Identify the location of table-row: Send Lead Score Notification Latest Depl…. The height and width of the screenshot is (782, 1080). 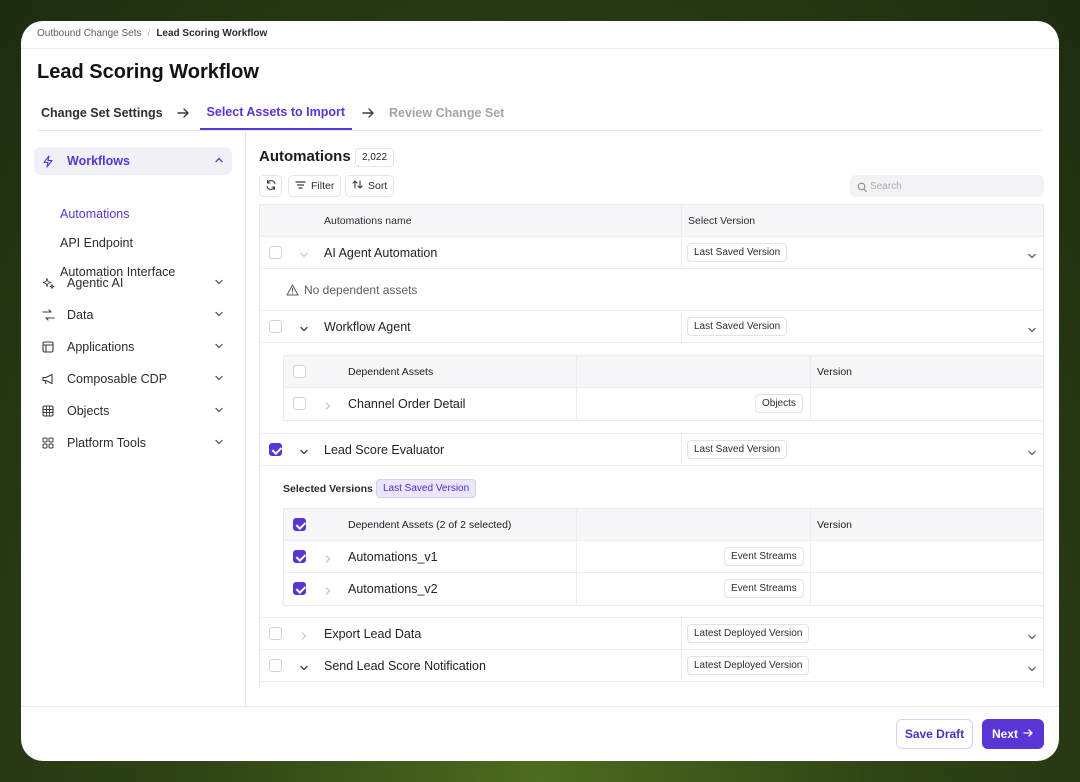
(651, 666).